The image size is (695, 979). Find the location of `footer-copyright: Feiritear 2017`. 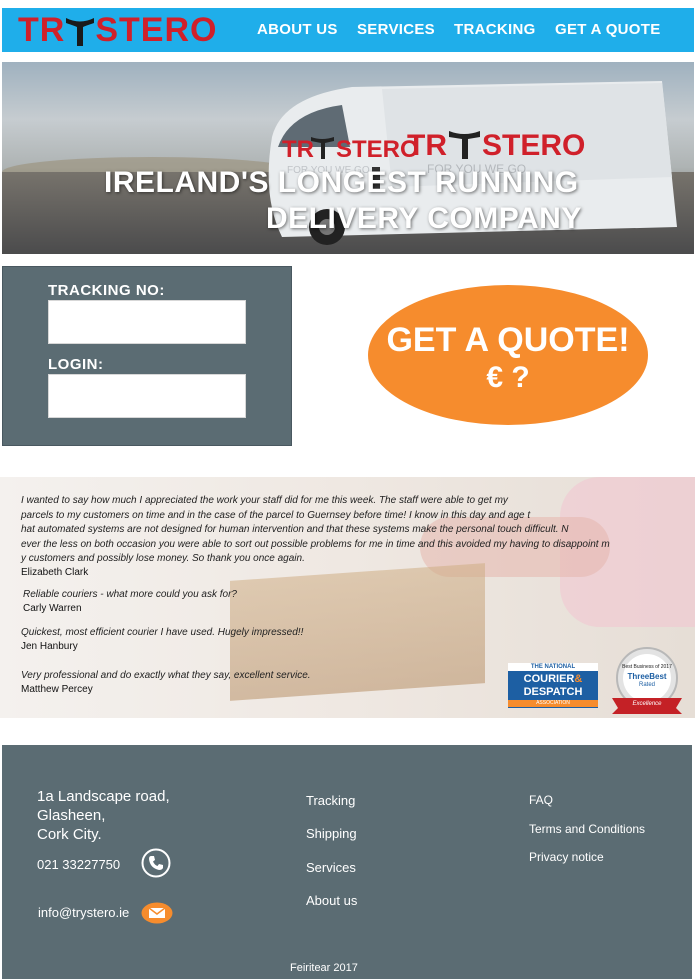

footer-copyright: Feiritear 2017 is located at coordinates (324, 968).